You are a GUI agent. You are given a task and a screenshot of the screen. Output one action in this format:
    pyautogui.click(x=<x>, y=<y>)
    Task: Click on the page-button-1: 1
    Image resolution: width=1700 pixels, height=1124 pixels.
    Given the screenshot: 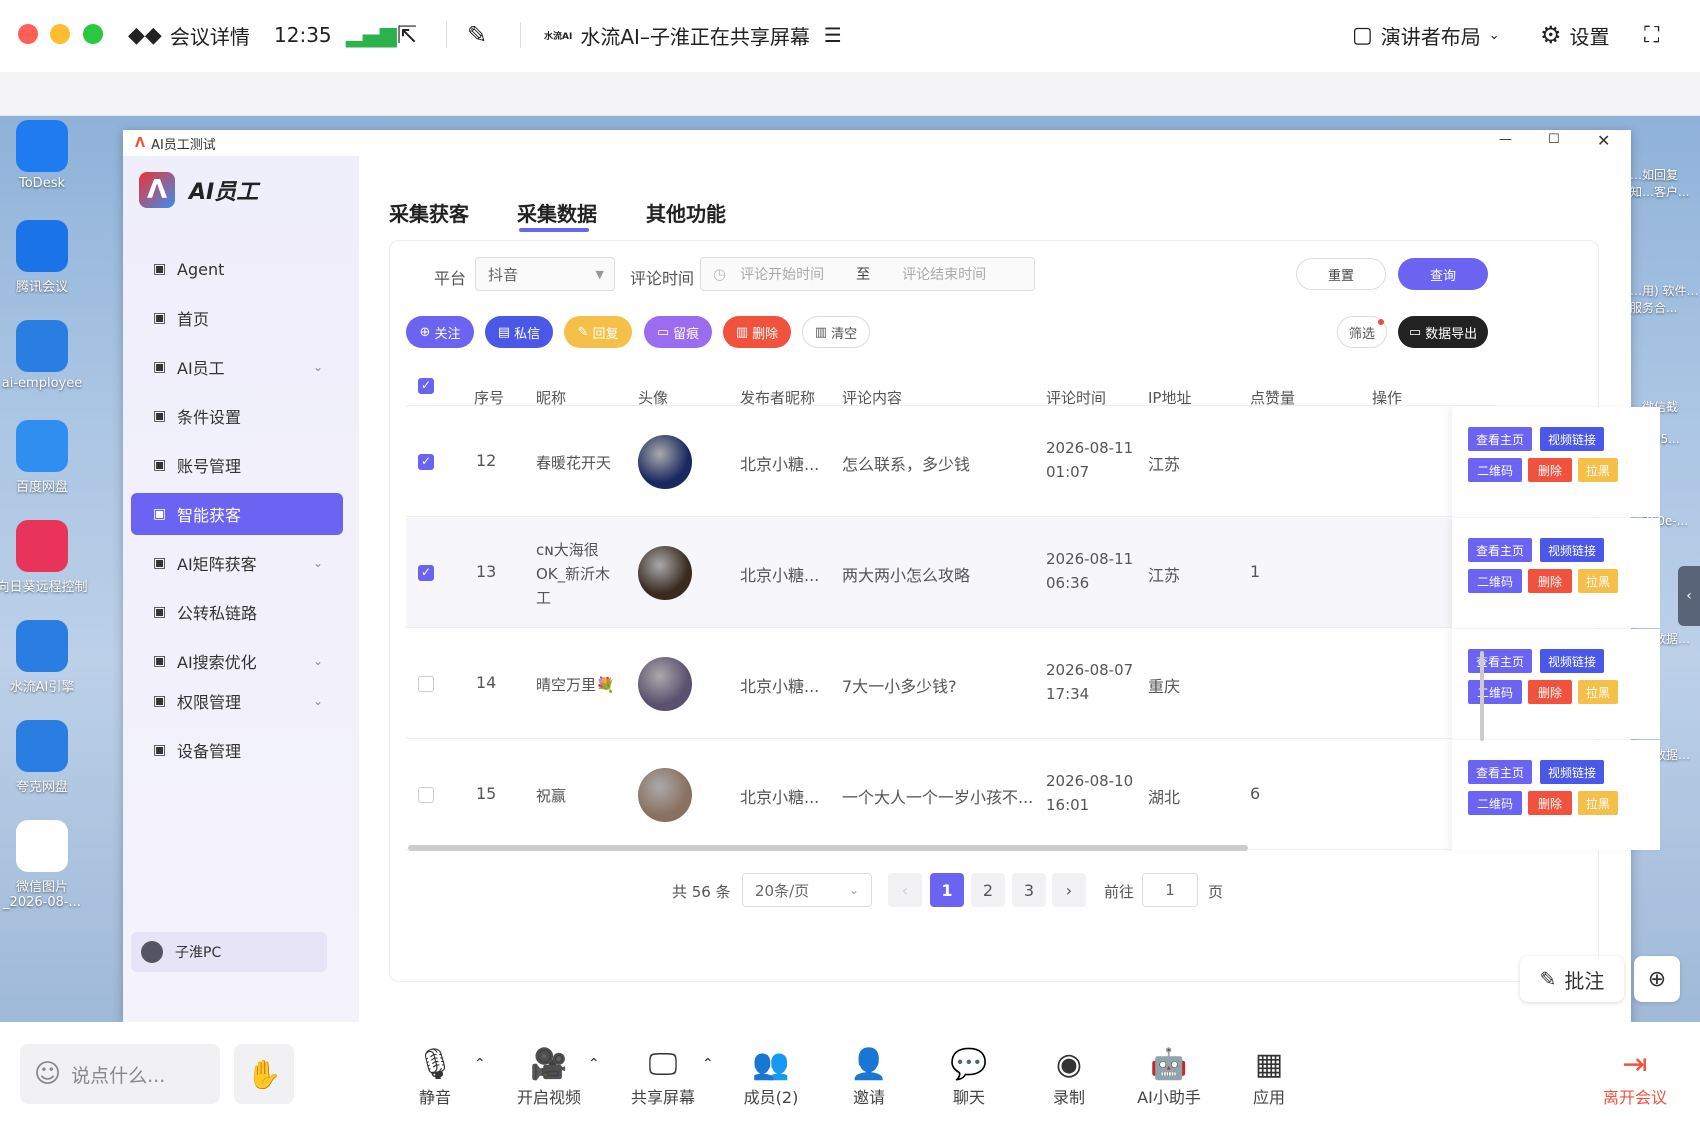 What is the action you would take?
    pyautogui.click(x=947, y=890)
    